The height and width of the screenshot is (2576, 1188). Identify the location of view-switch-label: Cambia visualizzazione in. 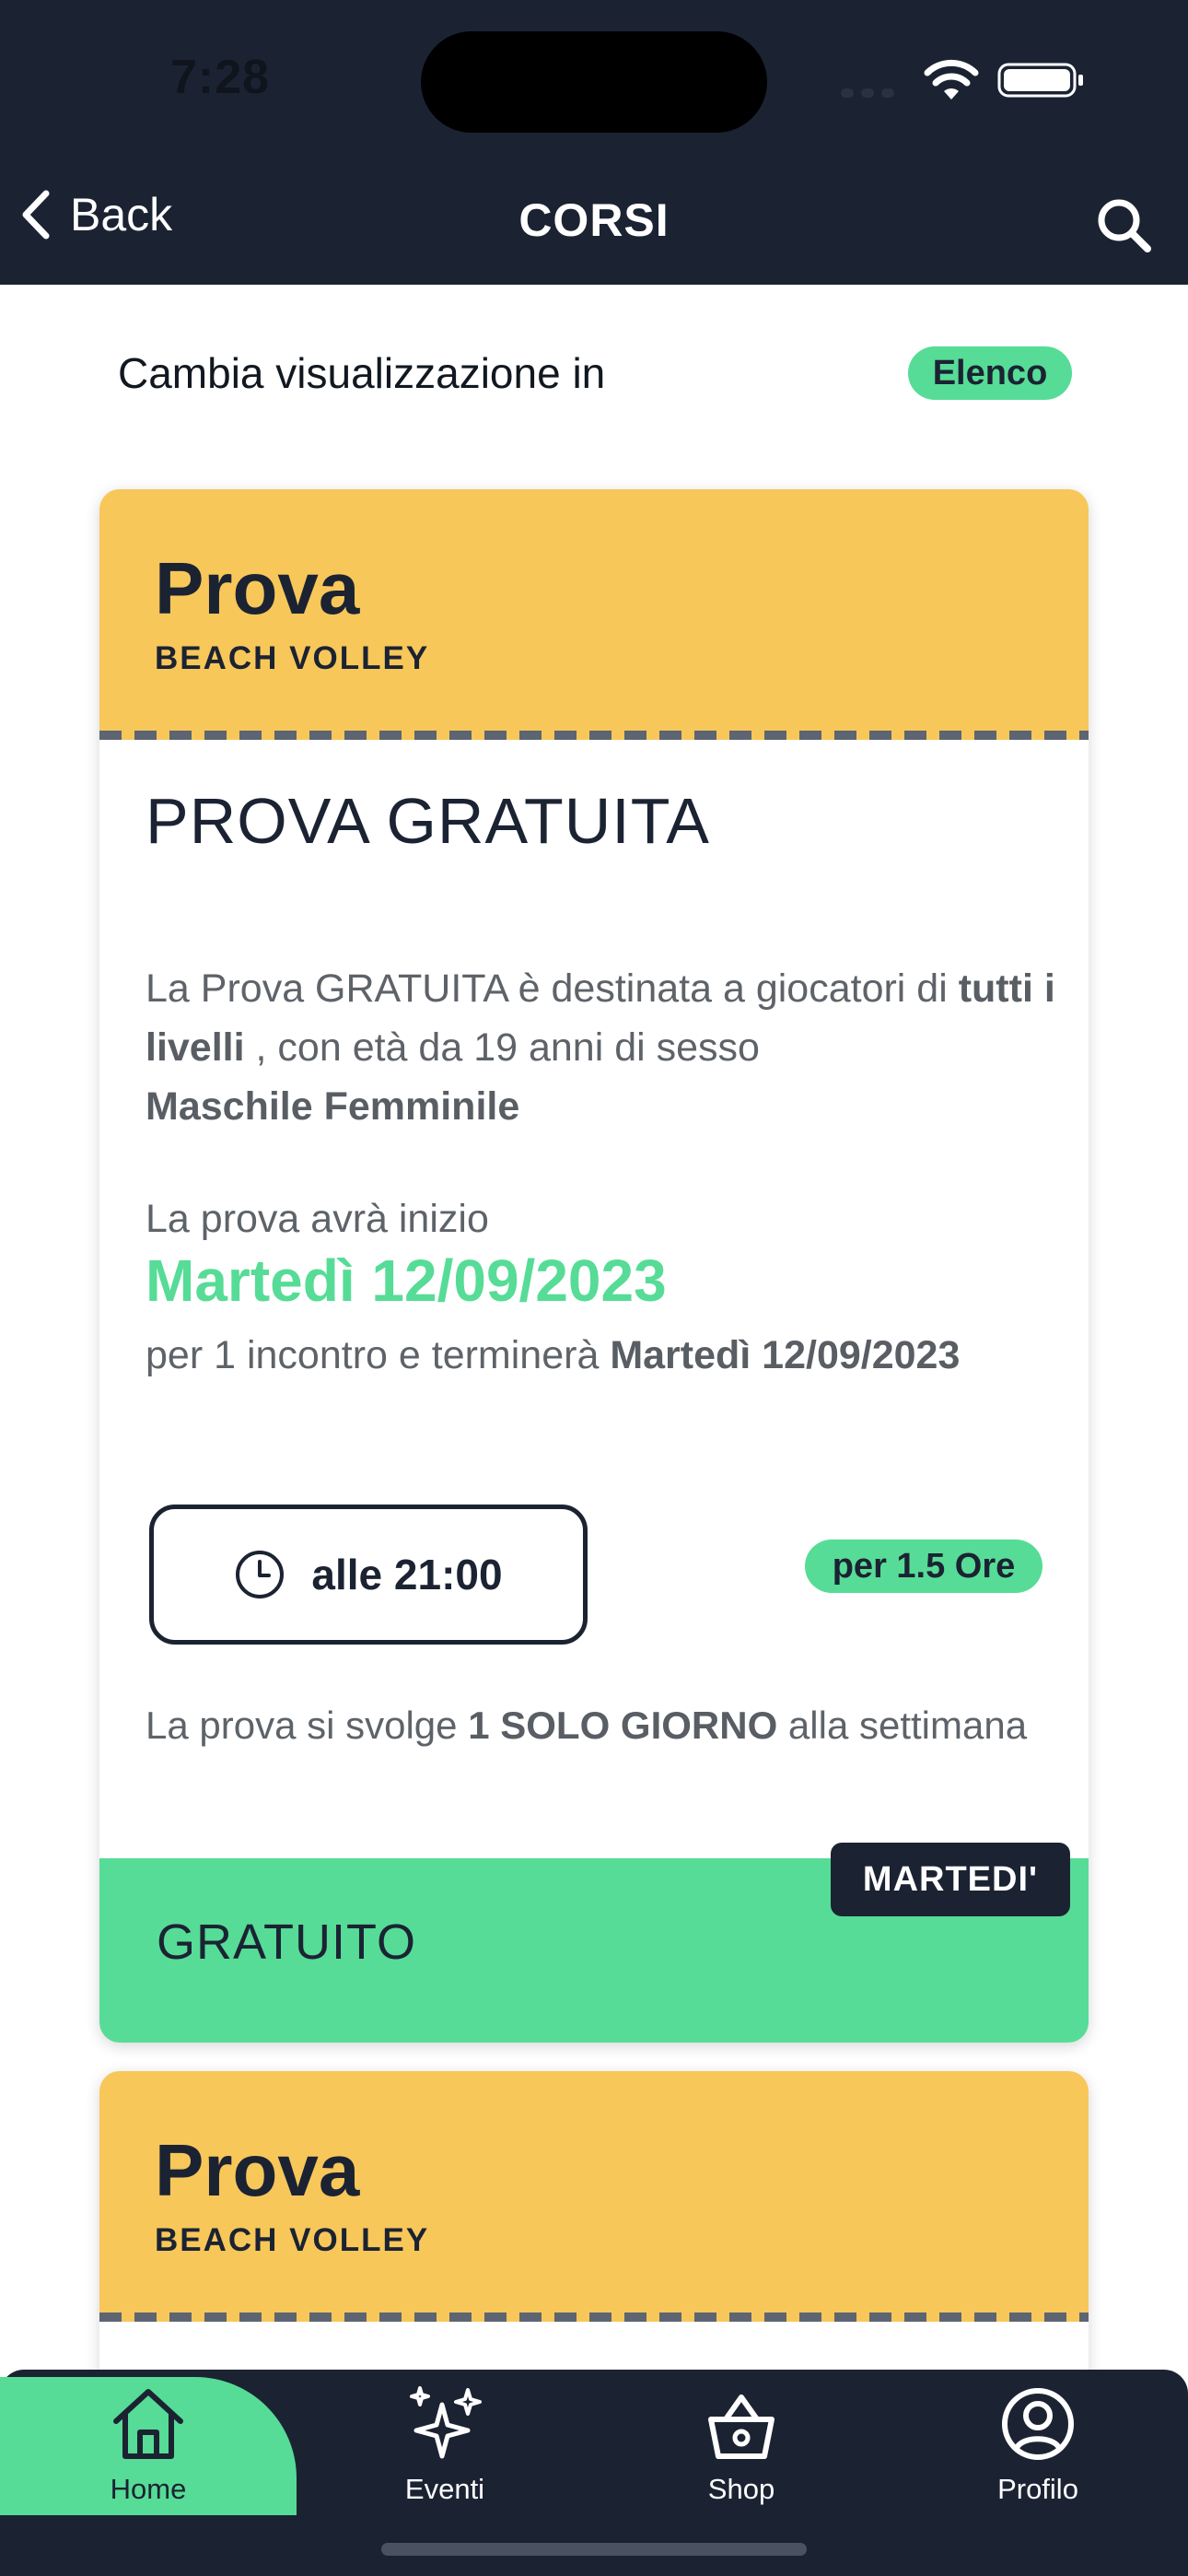
(362, 373).